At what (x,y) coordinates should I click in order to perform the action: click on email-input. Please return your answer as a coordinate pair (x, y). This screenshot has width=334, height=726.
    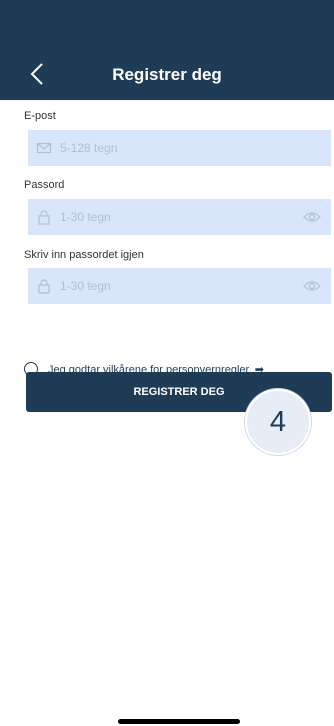
    Looking at the image, I should click on (180, 148).